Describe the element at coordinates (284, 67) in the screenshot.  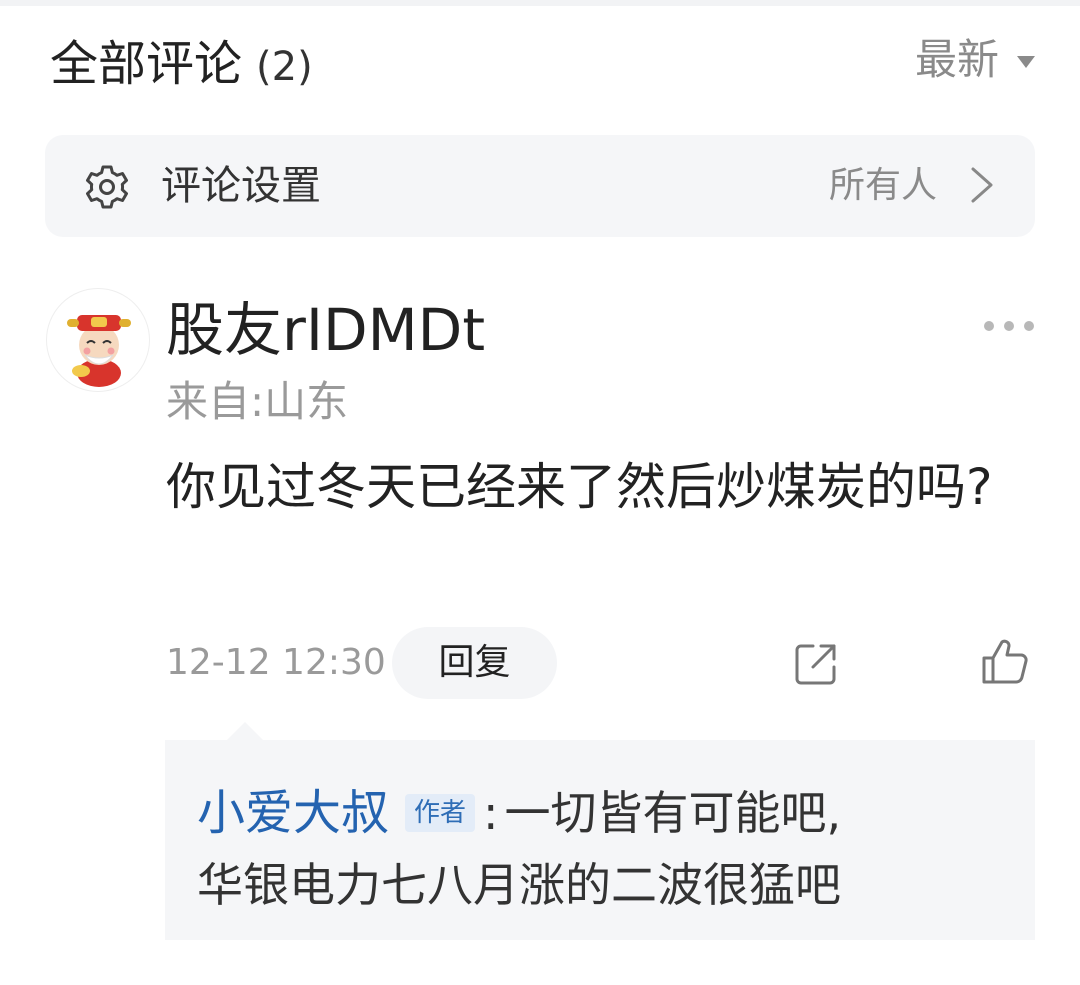
I see `comments-count: (2)` at that location.